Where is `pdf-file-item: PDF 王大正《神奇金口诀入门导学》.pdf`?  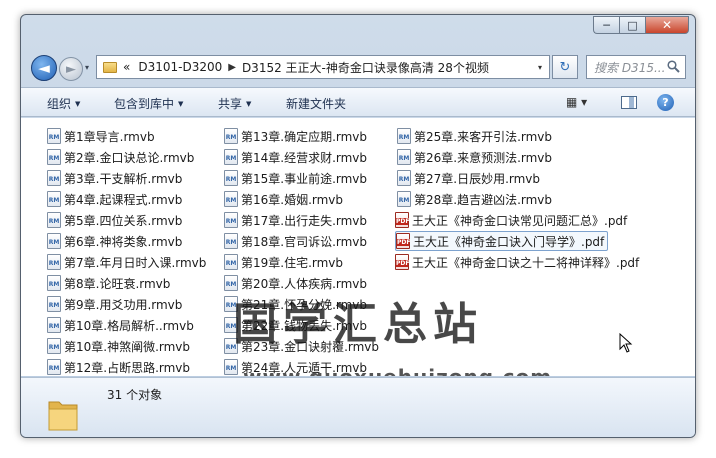
pdf-file-item: PDF 王大正《神奇金口诀入门导学》.pdf is located at coordinates (502, 241).